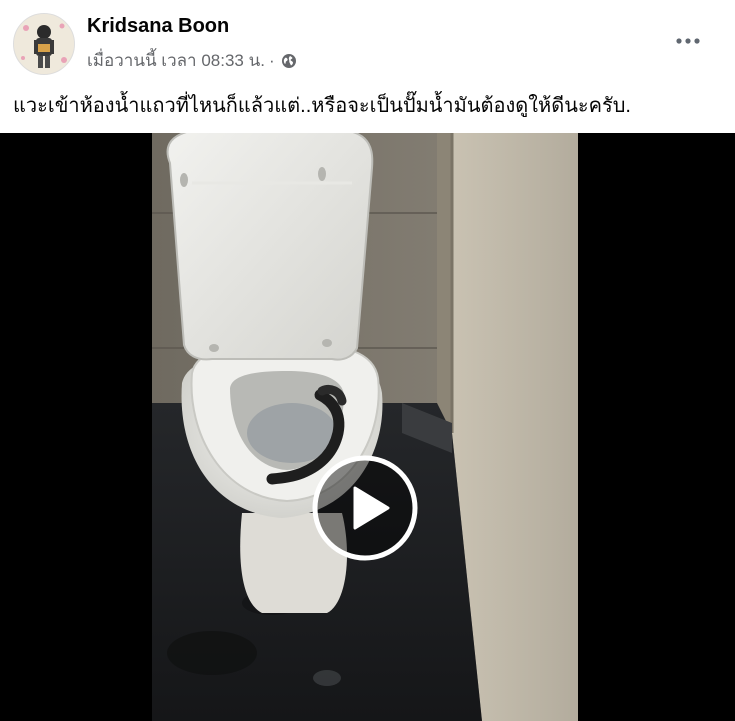 The width and height of the screenshot is (735, 721). I want to click on play-button, so click(365, 508).